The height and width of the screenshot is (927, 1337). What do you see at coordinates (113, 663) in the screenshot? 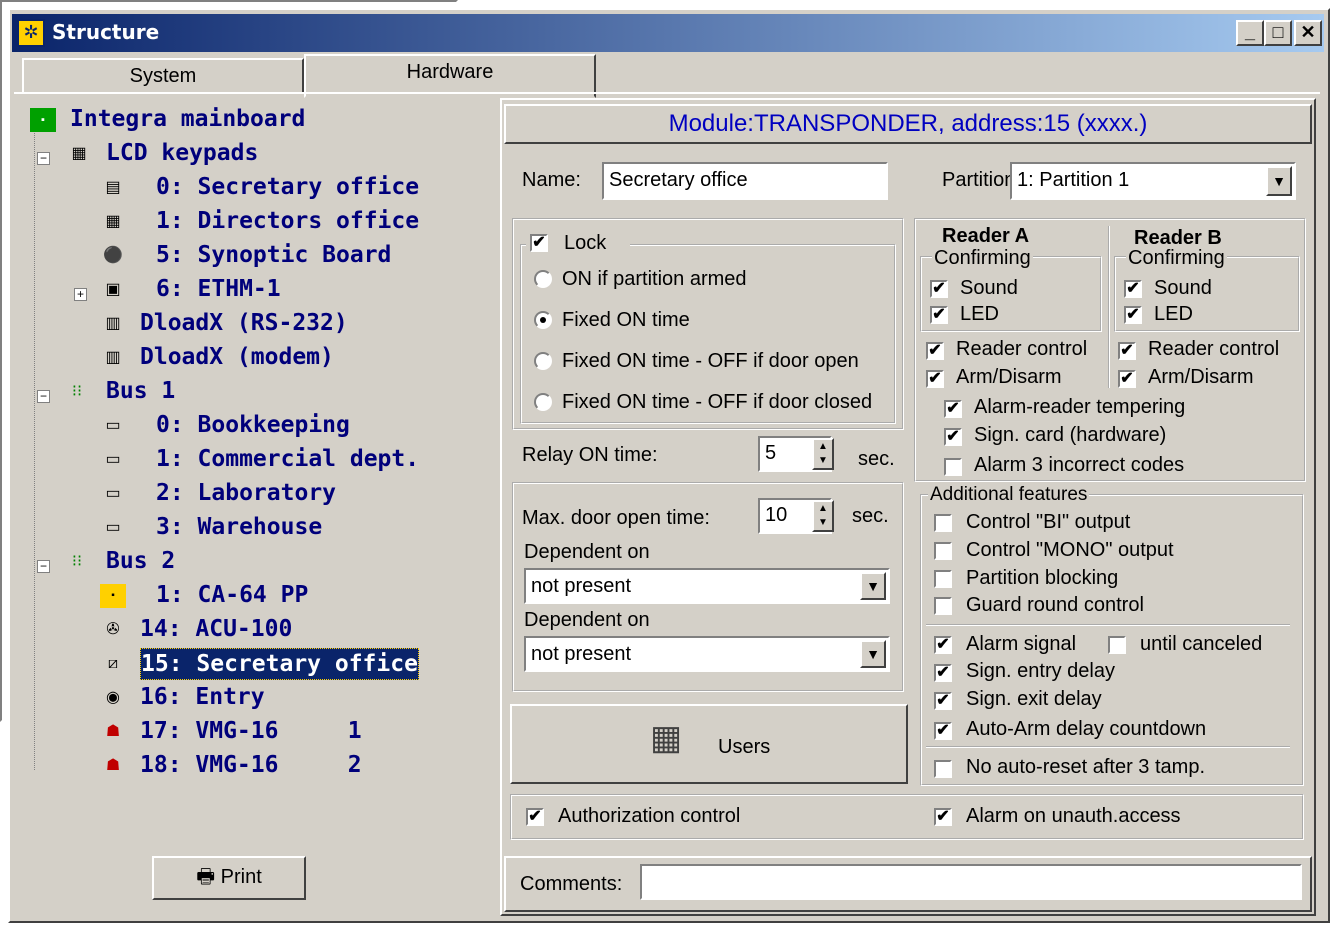
I see `card-reader-icon: ⧄` at bounding box center [113, 663].